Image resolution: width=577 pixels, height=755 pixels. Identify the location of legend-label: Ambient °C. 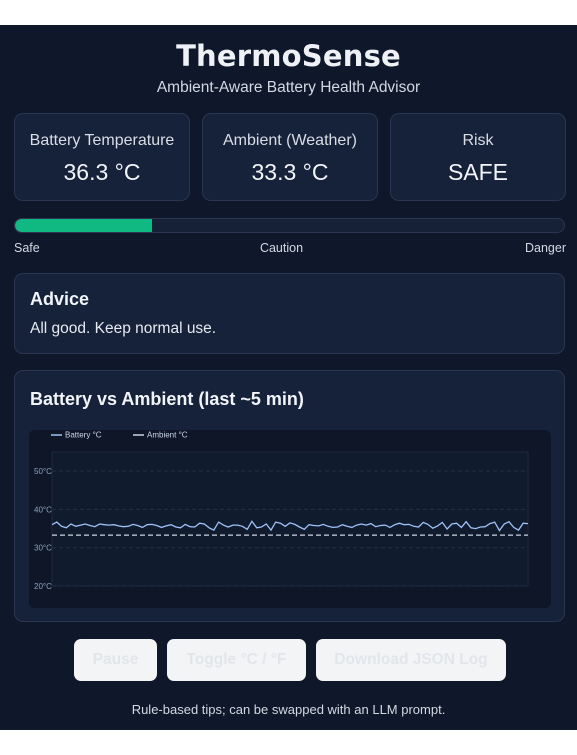
(167, 435).